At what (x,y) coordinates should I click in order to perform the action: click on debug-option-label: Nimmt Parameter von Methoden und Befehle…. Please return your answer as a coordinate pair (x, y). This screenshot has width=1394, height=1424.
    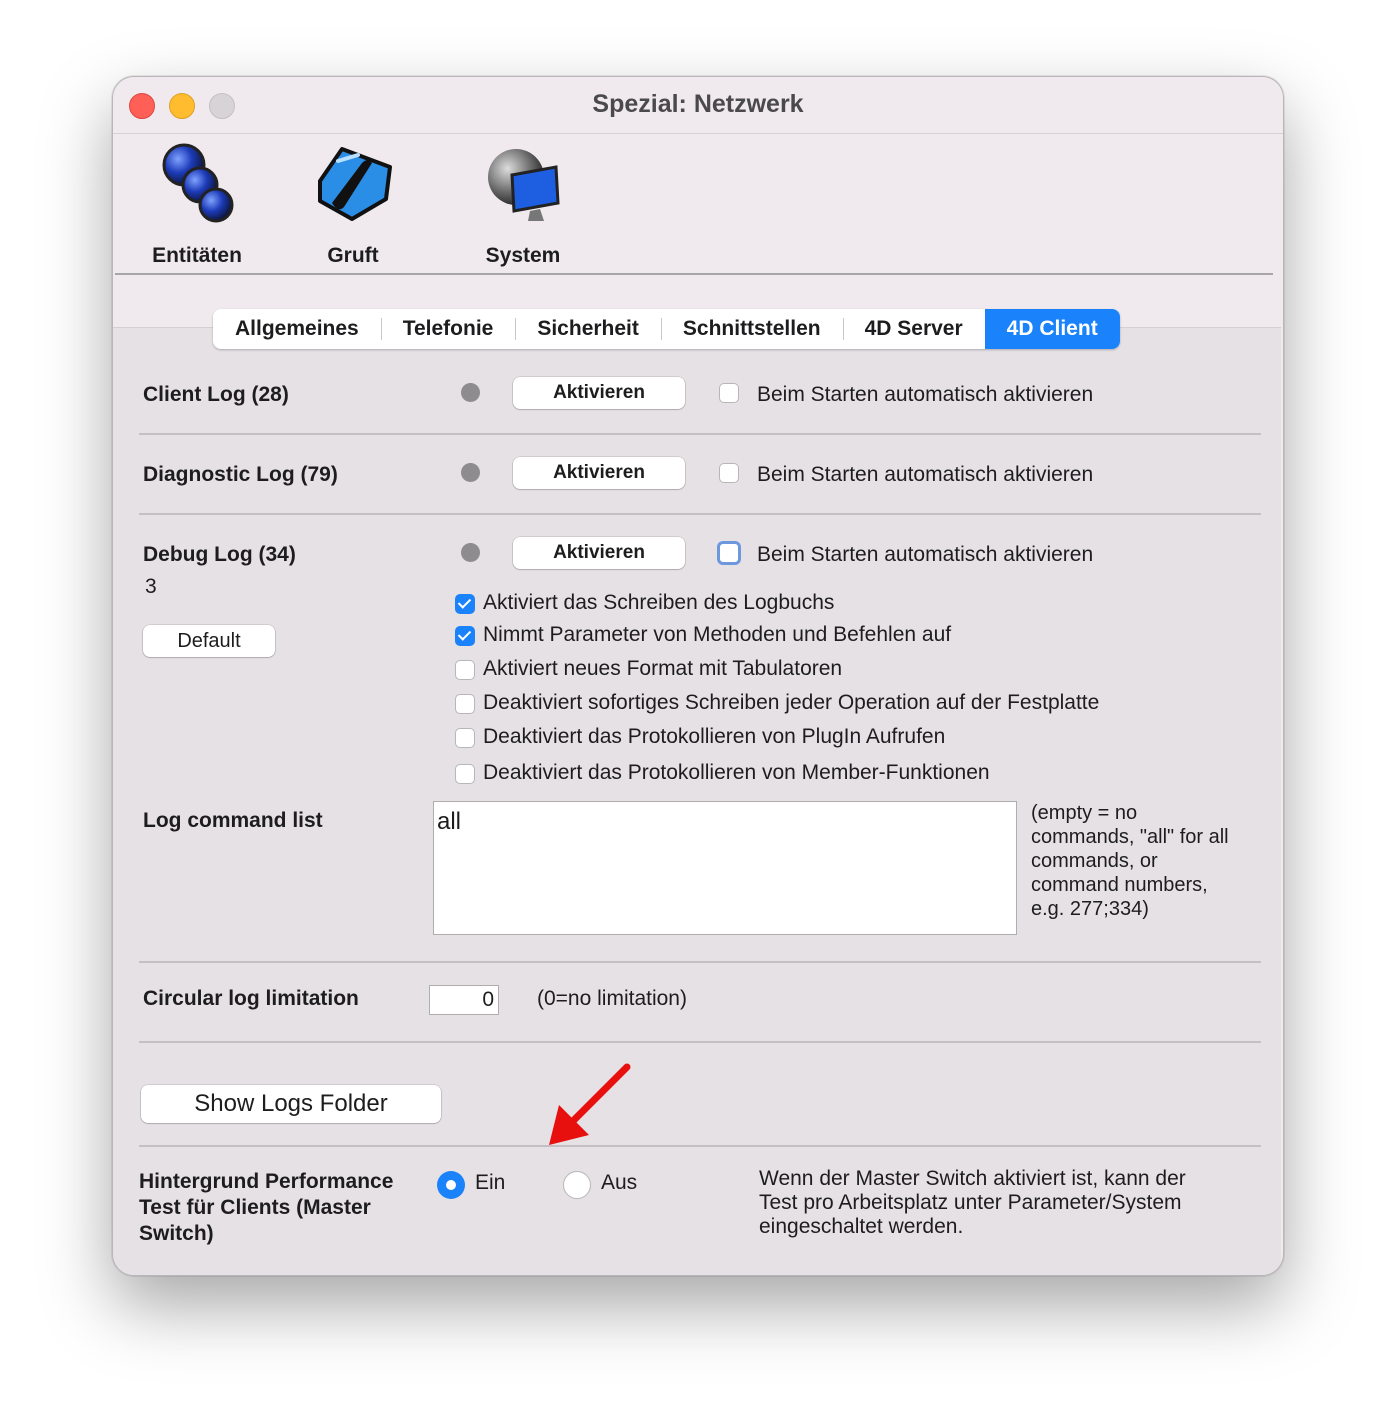
    Looking at the image, I should click on (717, 634).